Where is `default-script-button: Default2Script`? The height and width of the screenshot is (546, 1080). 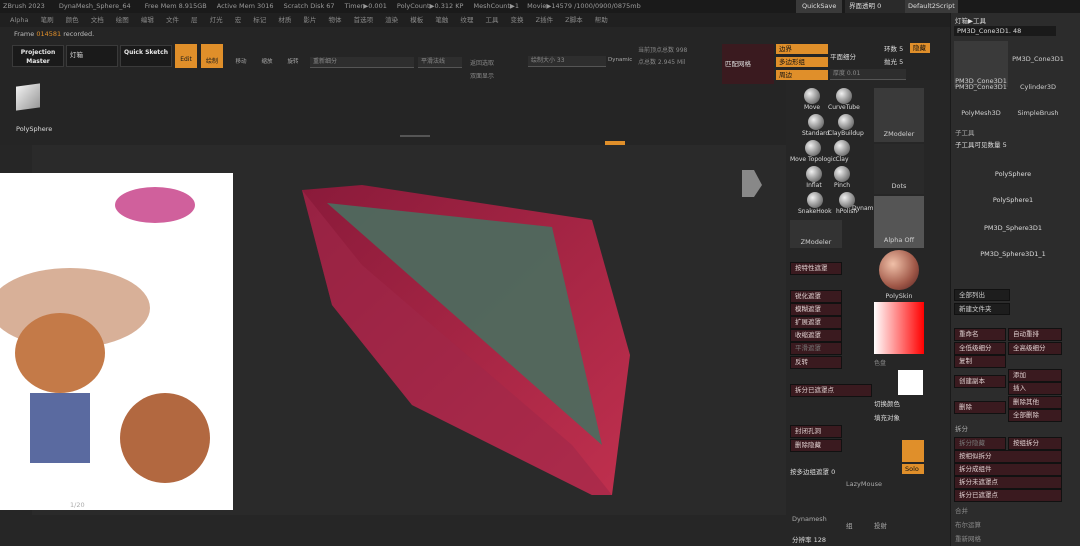 default-script-button: Default2Script is located at coordinates (931, 6).